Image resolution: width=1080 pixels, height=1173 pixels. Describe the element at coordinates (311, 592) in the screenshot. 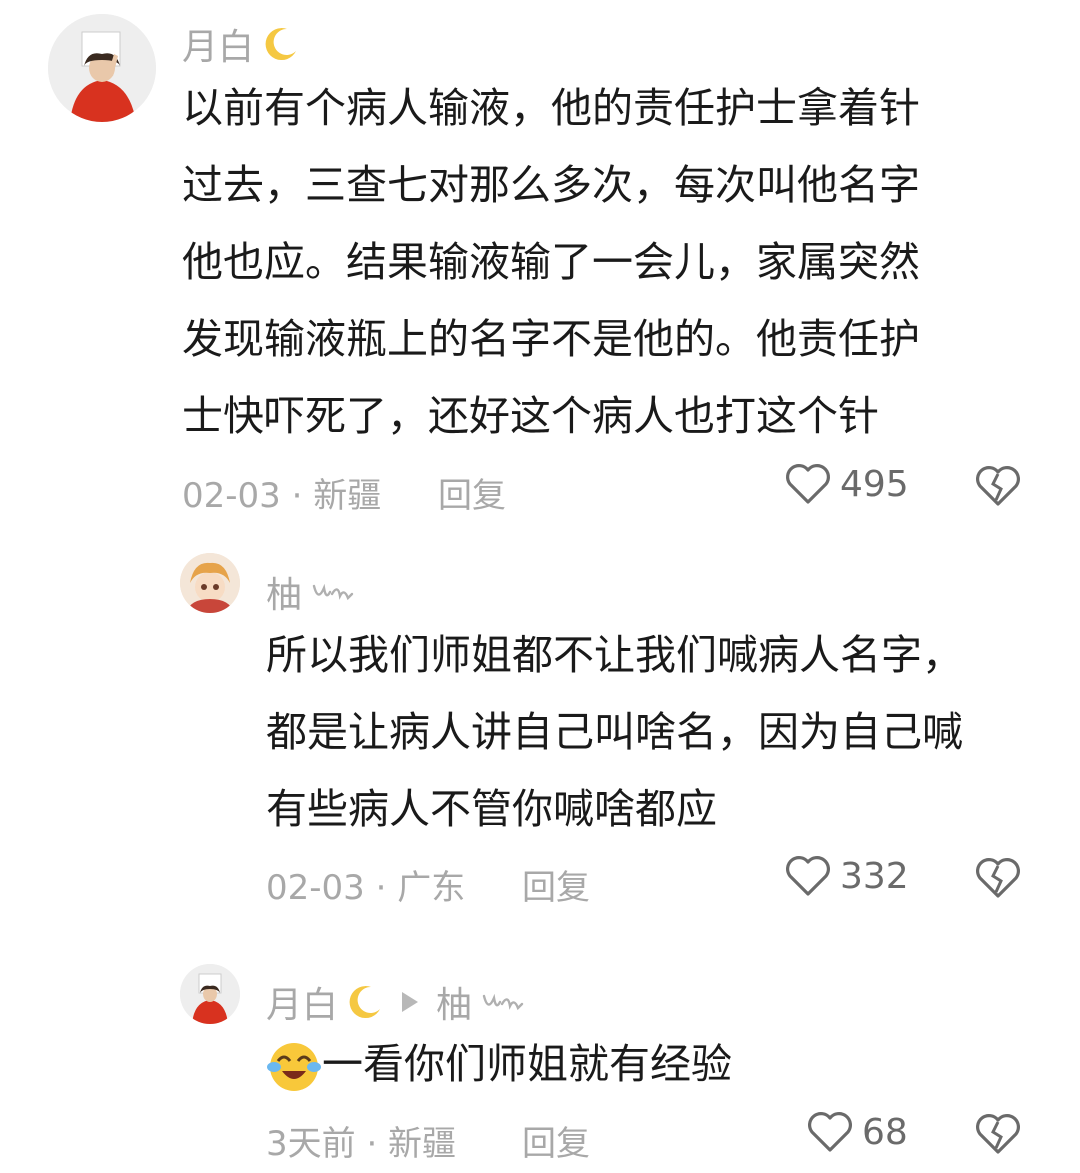

I see `username: 柚` at that location.